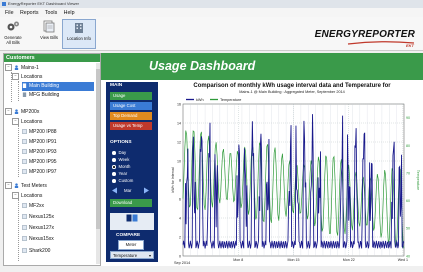 The height and width of the screenshot is (272, 423). Describe the element at coordinates (349, 260) in the screenshot. I see `x-tick-label: Mon 22` at that location.